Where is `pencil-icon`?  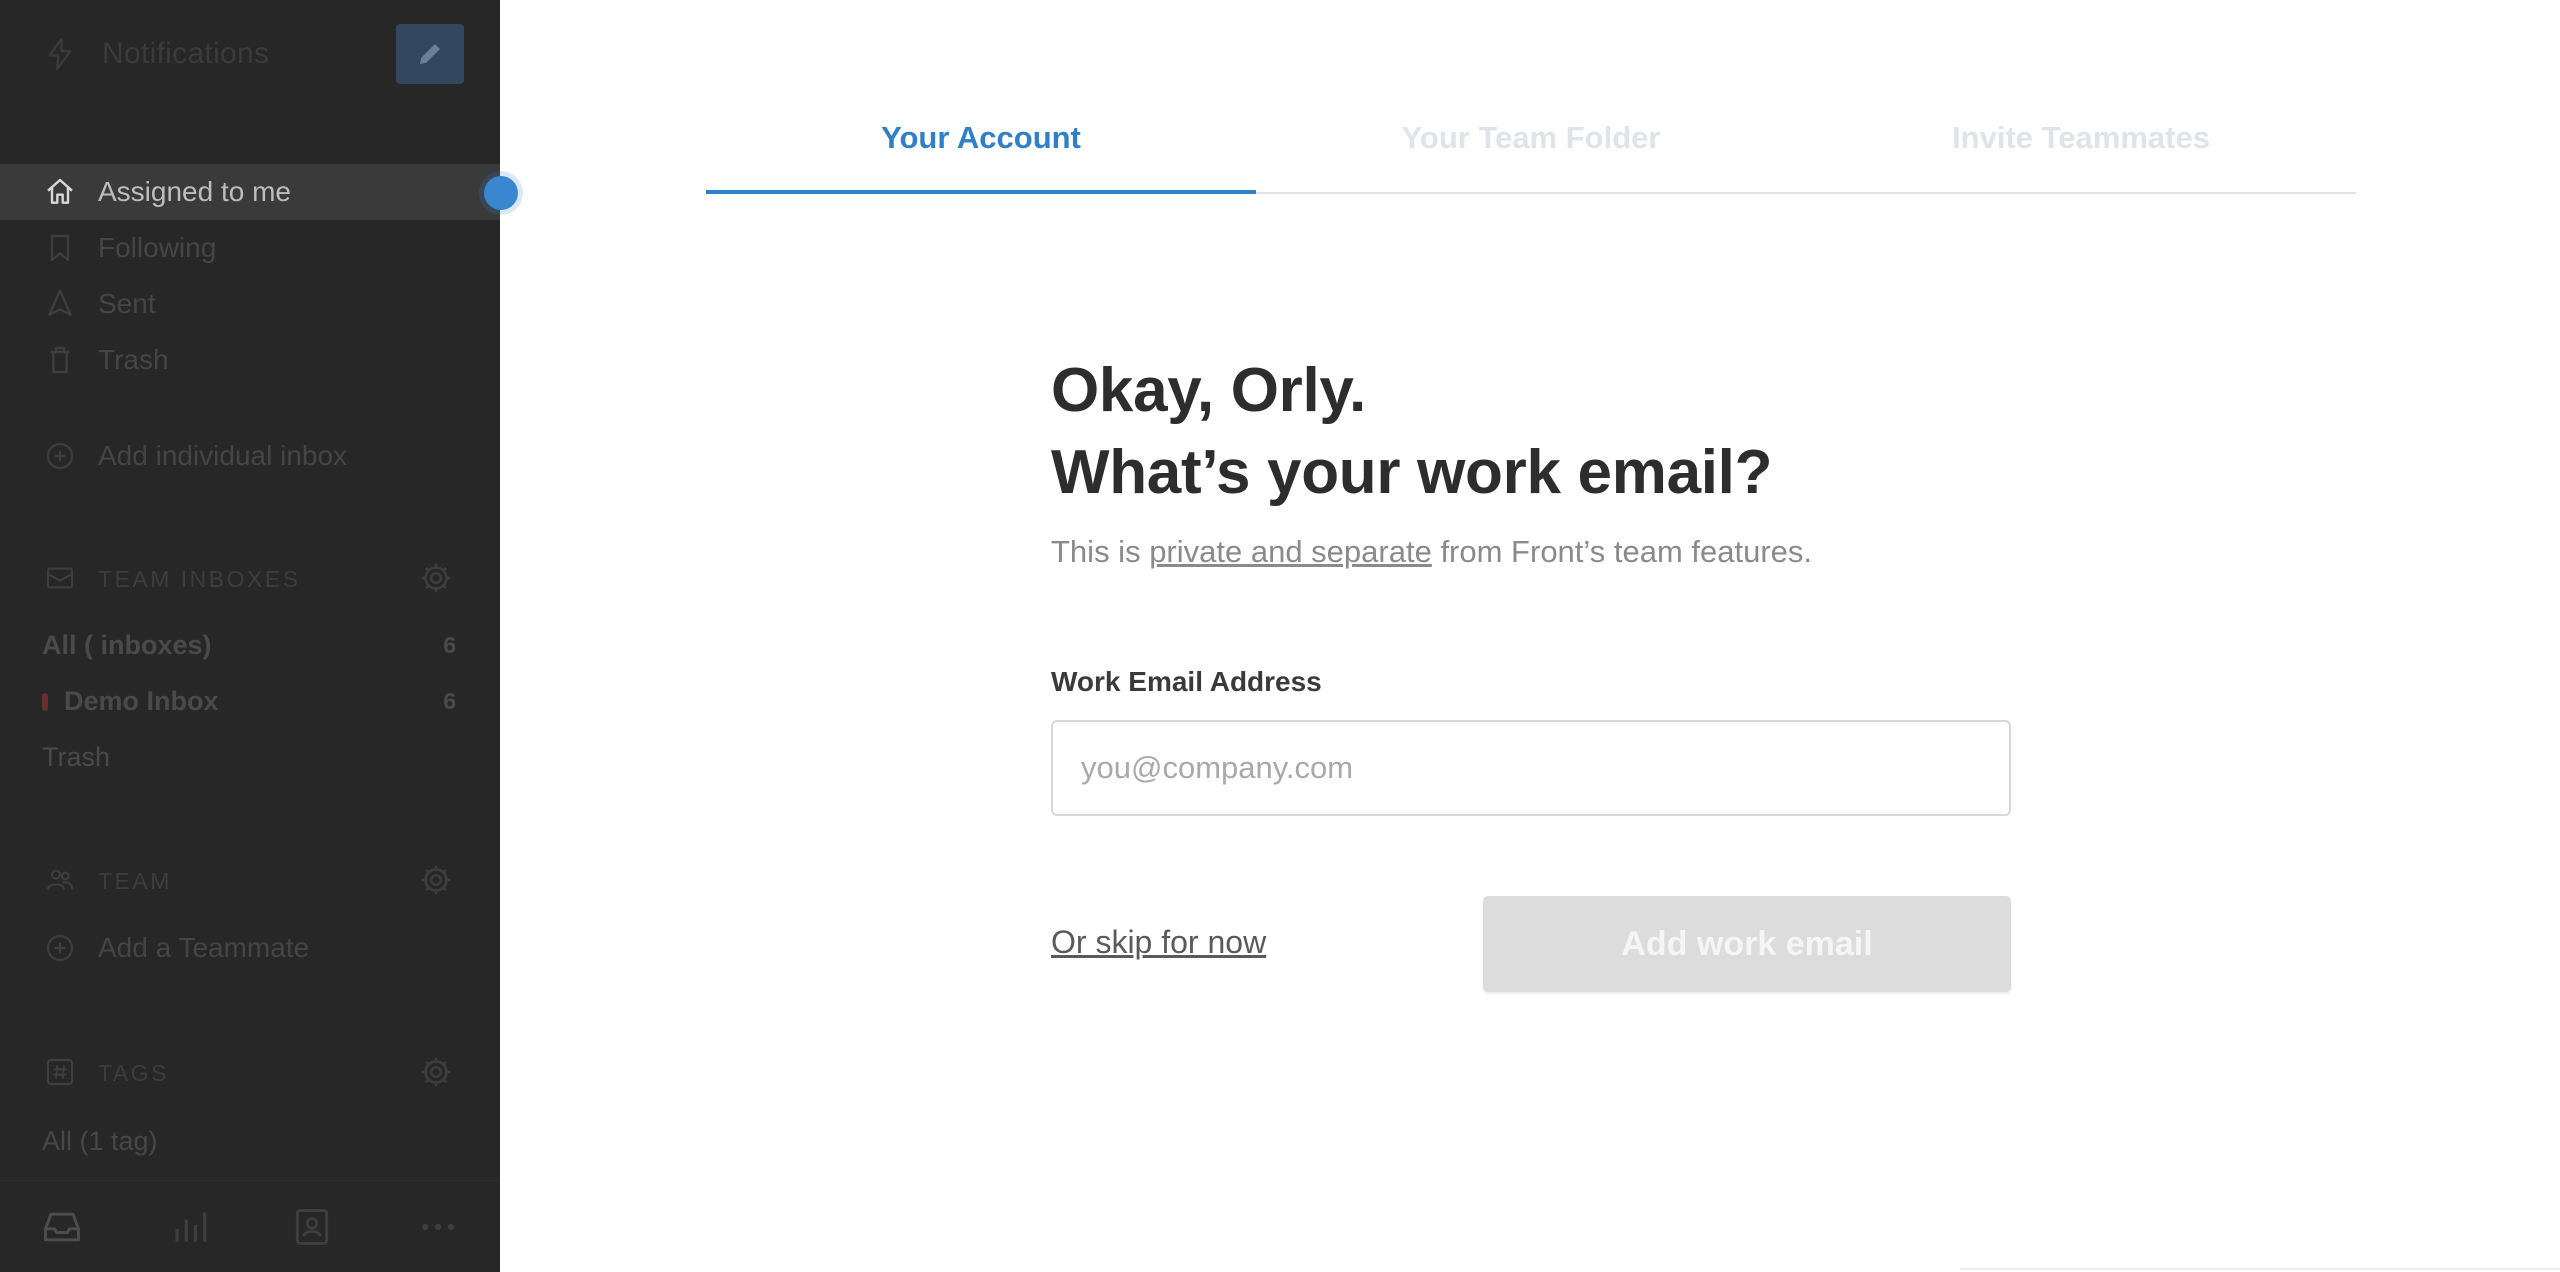 pencil-icon is located at coordinates (430, 54).